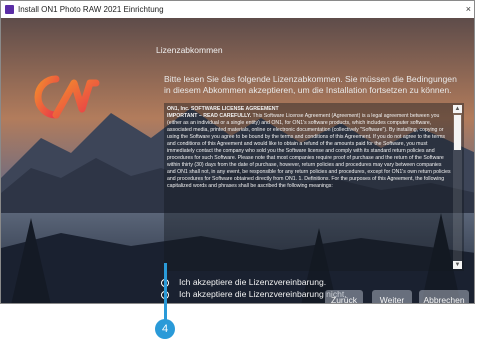 The height and width of the screenshot is (342, 481). What do you see at coordinates (209, 116) in the screenshot?
I see `license-important-label: IMPORTANT – READ CAREFULLY.` at bounding box center [209, 116].